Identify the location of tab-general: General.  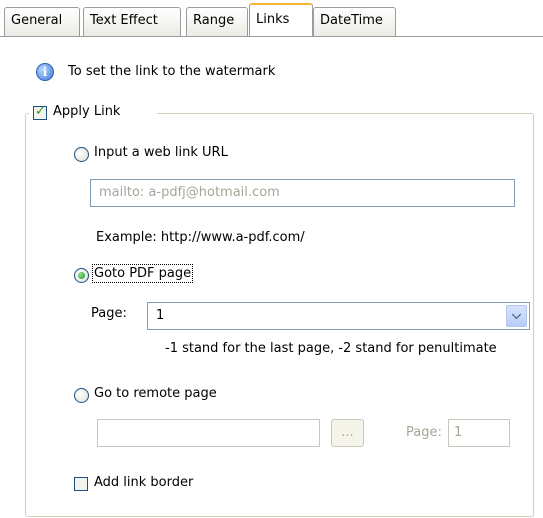
(42, 21).